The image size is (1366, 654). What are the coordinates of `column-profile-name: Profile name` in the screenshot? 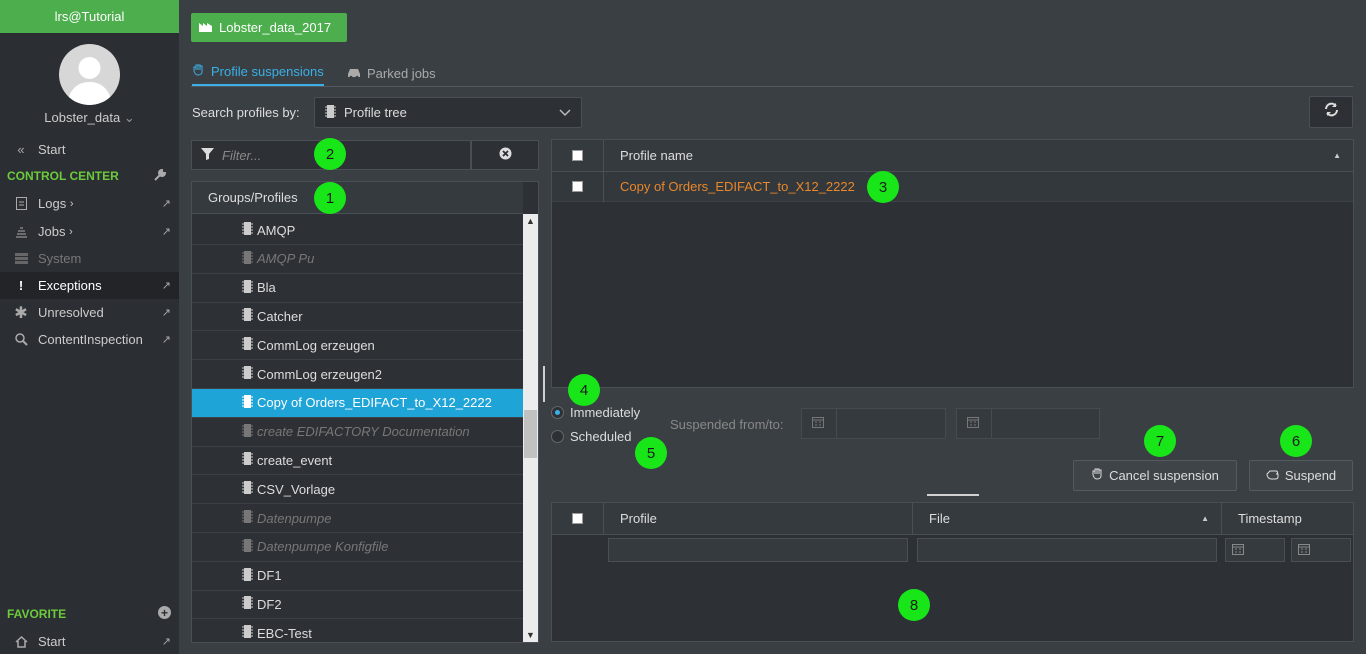 It's located at (648, 155).